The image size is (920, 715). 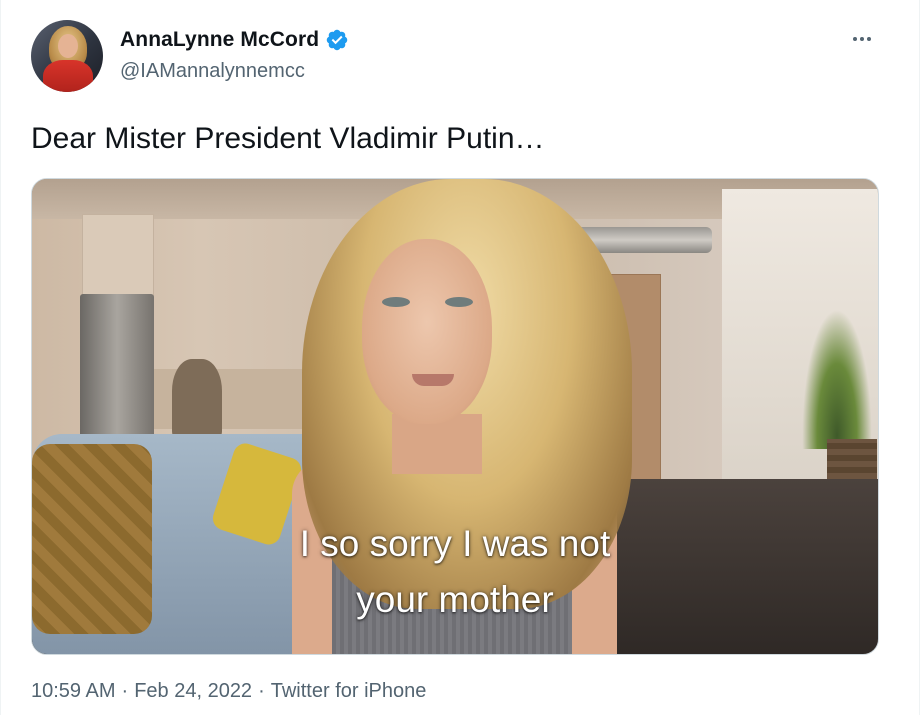 I want to click on video-caption-line-2: your mother, so click(x=455, y=599).